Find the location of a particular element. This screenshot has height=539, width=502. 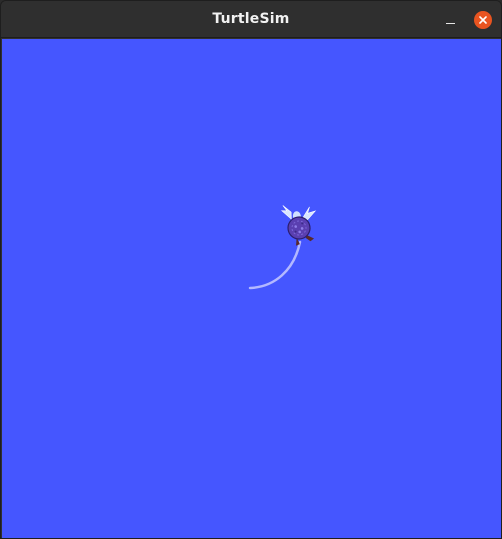

minimize-button is located at coordinates (451, 20).